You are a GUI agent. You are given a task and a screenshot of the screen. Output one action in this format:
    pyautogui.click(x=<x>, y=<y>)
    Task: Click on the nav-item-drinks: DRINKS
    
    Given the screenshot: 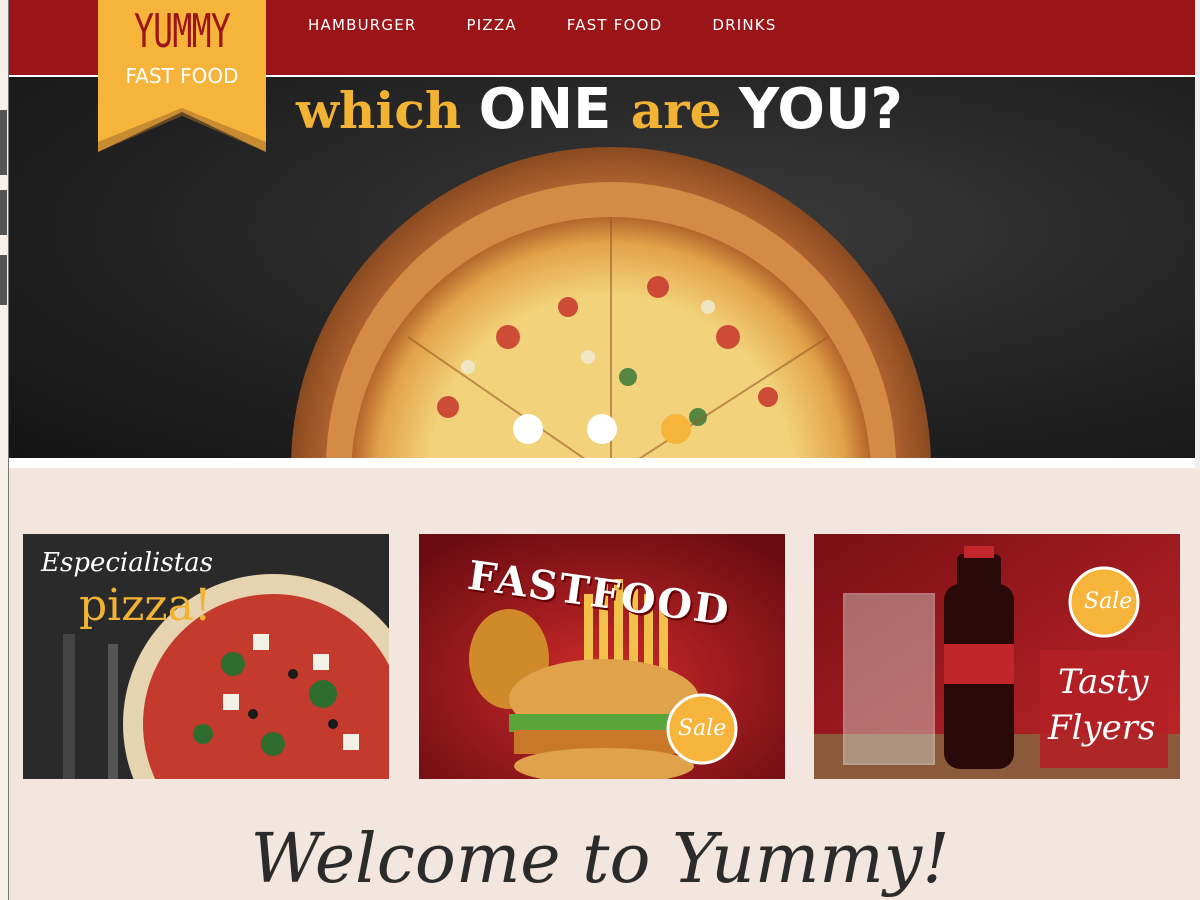 What is the action you would take?
    pyautogui.click(x=744, y=25)
    